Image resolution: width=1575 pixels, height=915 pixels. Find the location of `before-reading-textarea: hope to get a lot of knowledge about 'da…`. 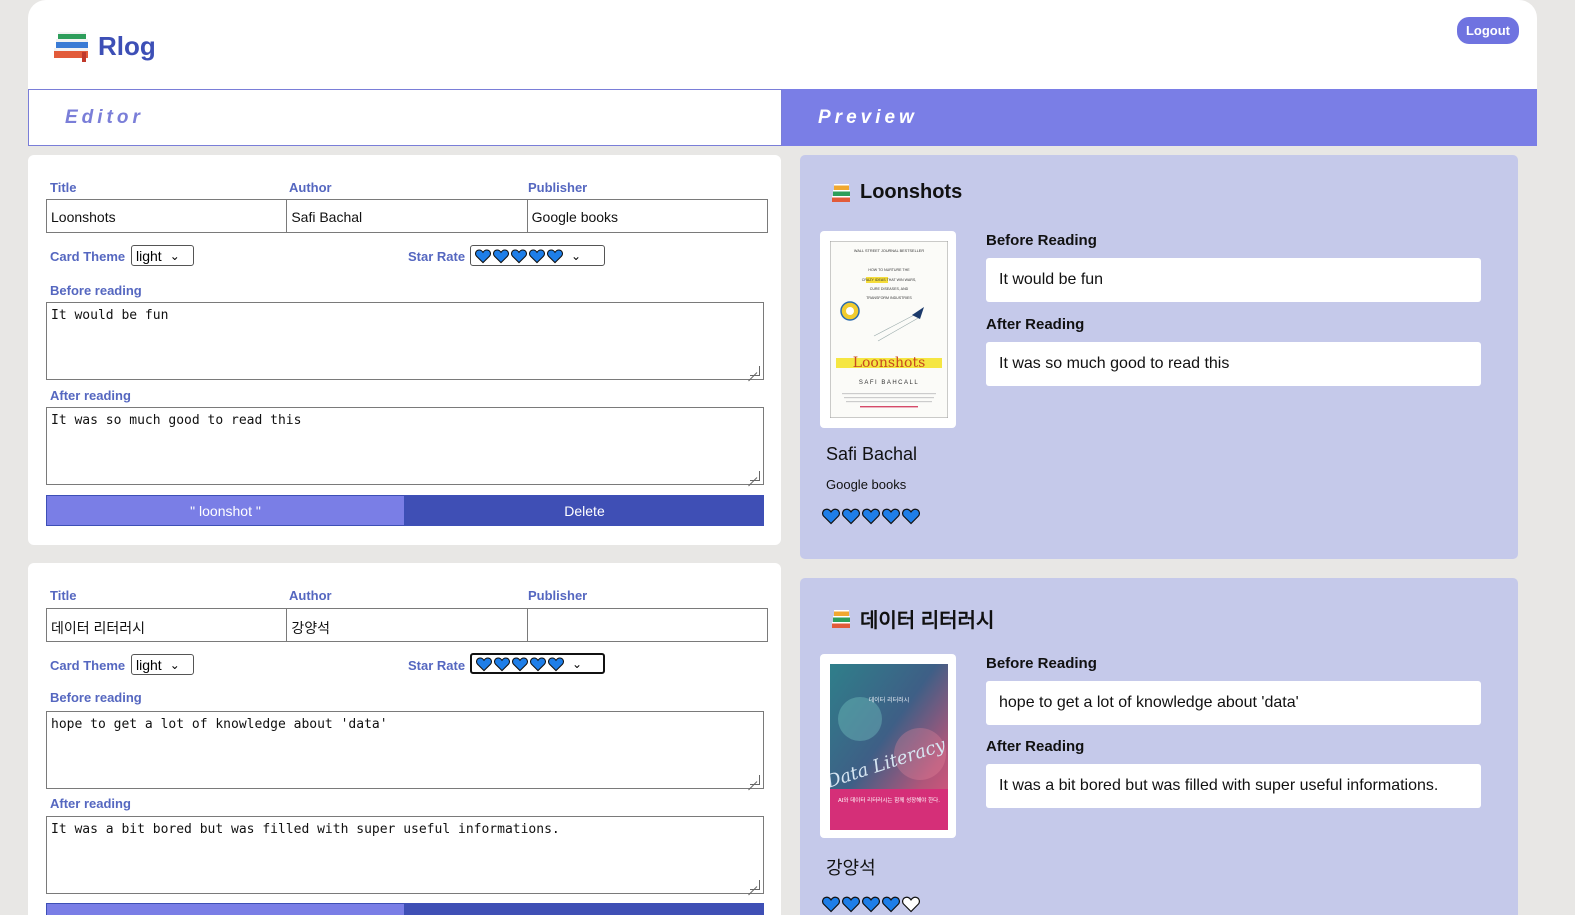

before-reading-textarea: hope to get a lot of knowledge about 'da… is located at coordinates (405, 750).